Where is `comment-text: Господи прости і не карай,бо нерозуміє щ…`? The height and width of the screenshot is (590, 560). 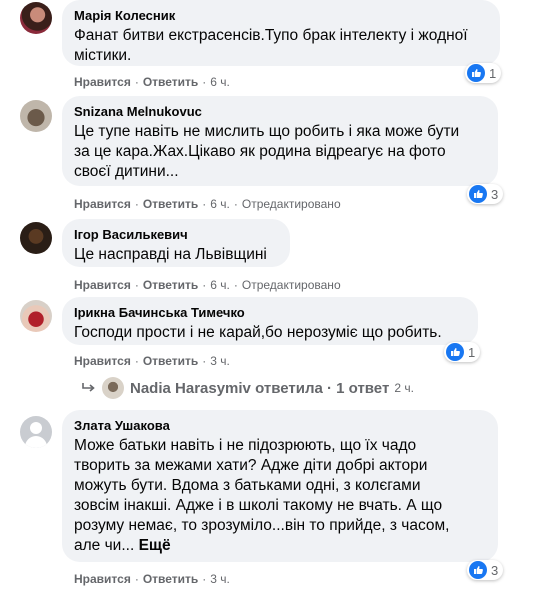
comment-text: Господи прости і не карай,бо нерозуміє щ… is located at coordinates (258, 332).